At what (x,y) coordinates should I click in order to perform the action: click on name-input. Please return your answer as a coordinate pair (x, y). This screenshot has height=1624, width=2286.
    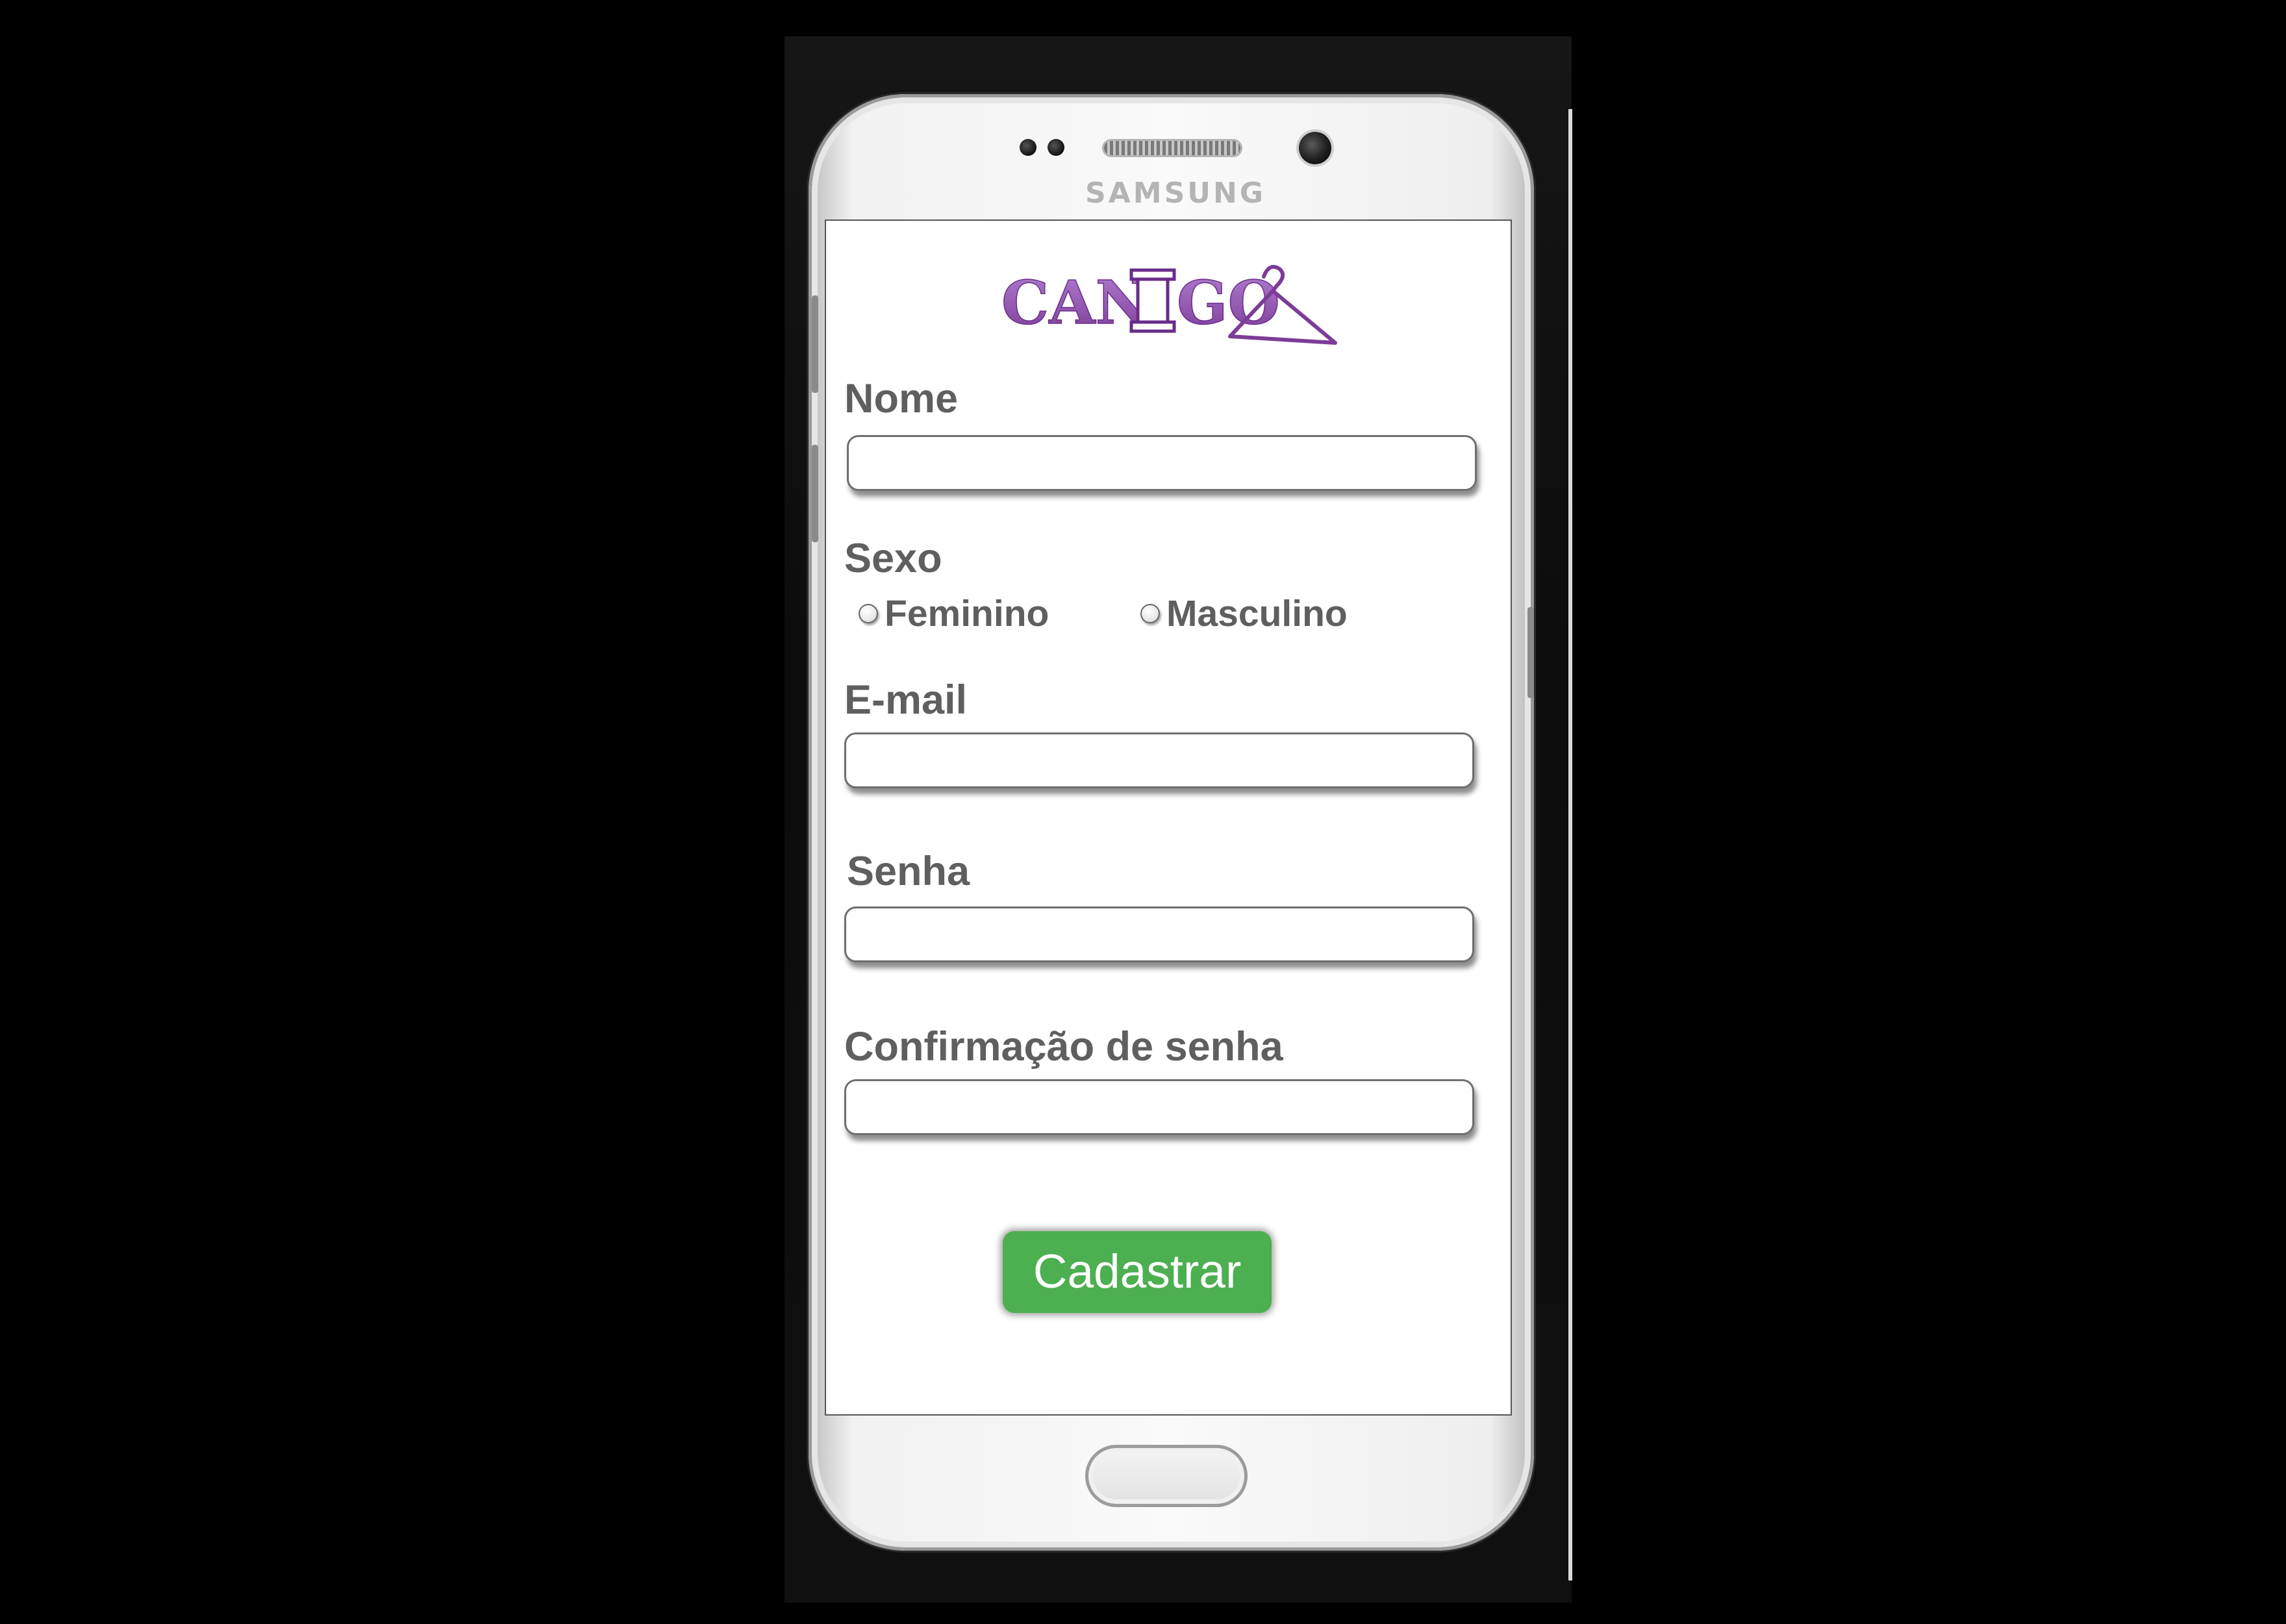
    Looking at the image, I should click on (1162, 463).